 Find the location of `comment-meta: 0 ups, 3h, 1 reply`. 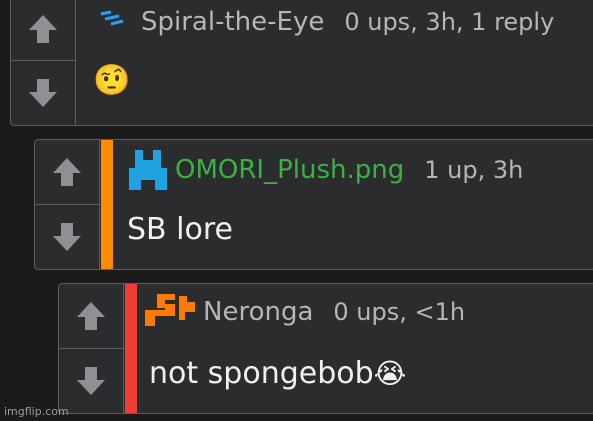

comment-meta: 0 ups, 3h, 1 reply is located at coordinates (449, 22).